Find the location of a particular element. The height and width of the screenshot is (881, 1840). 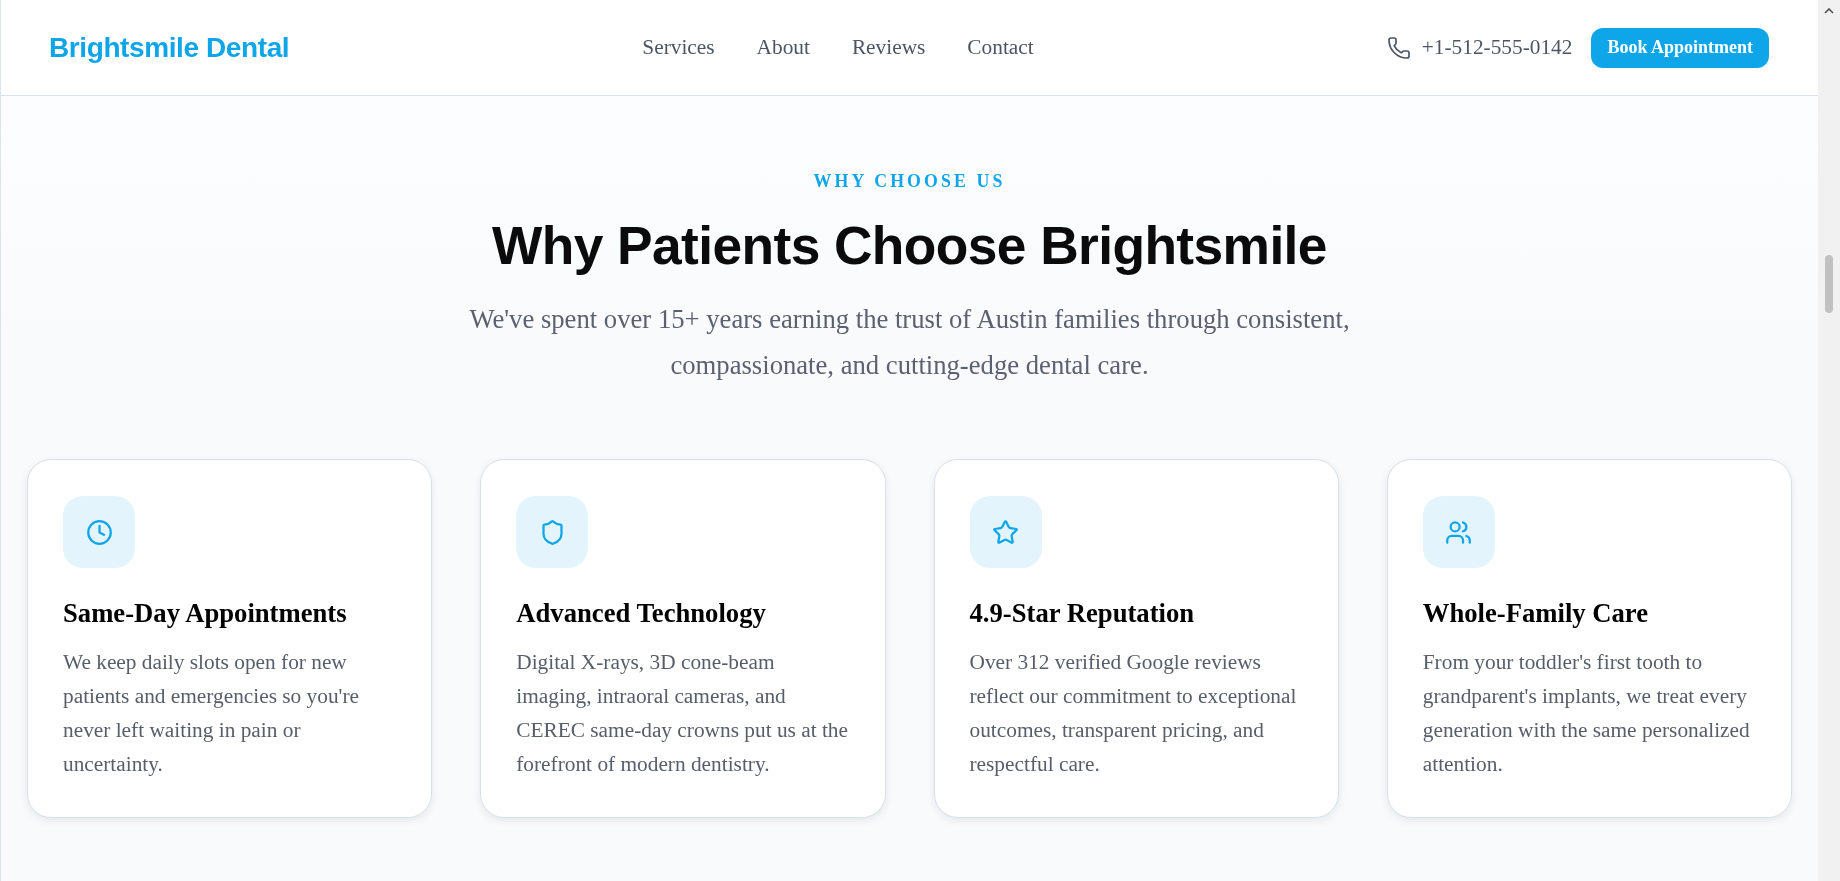

phone-icon is located at coordinates (1398, 47).